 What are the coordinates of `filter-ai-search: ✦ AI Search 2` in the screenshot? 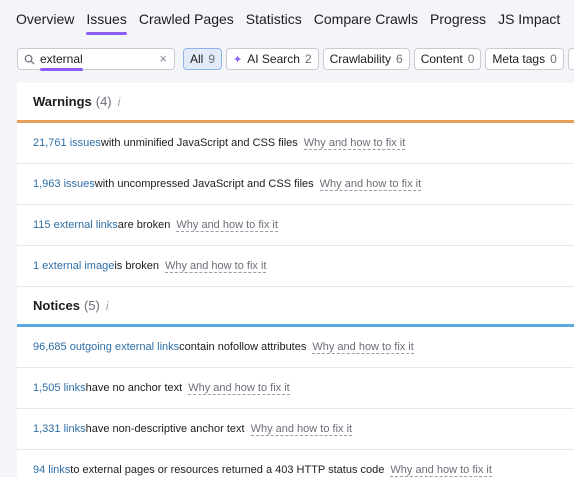 It's located at (272, 59).